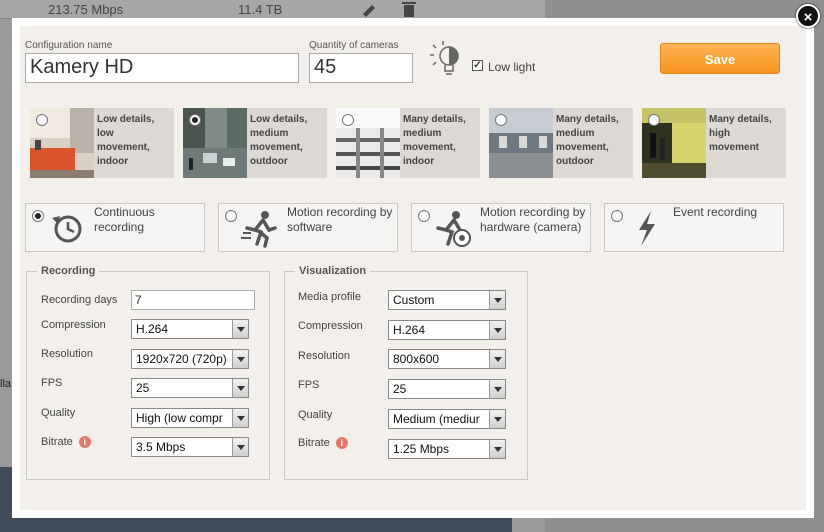 The image size is (824, 532). I want to click on visualization-bitrate-select: 1.25 Mbps, so click(447, 449).